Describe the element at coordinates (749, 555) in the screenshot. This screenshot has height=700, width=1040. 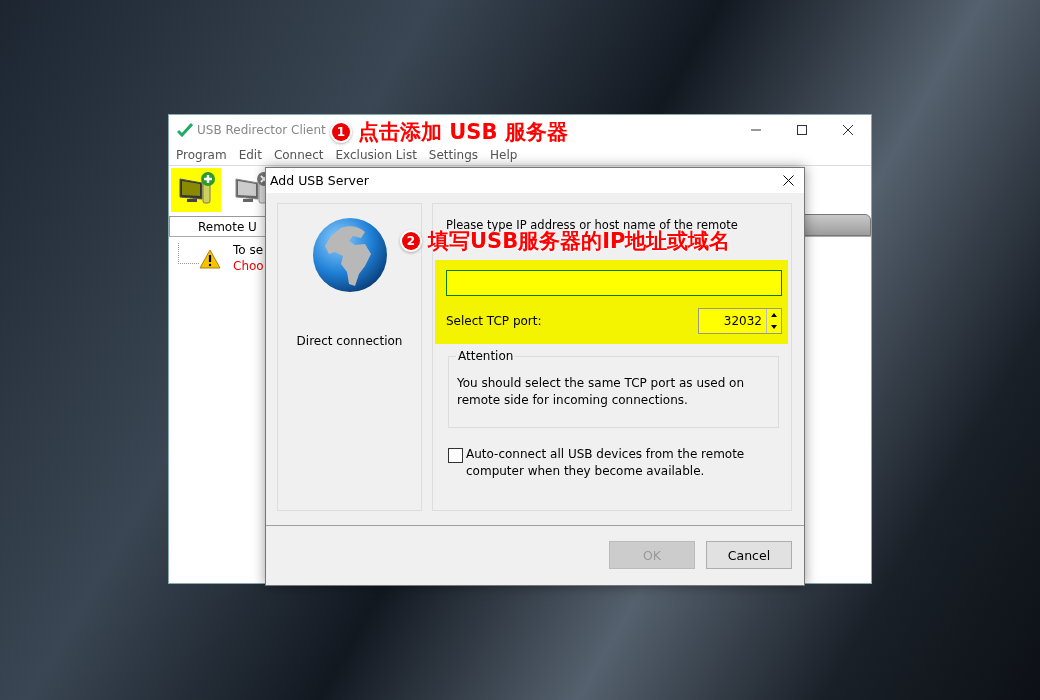
I see `dialog-button: Cancel` at that location.